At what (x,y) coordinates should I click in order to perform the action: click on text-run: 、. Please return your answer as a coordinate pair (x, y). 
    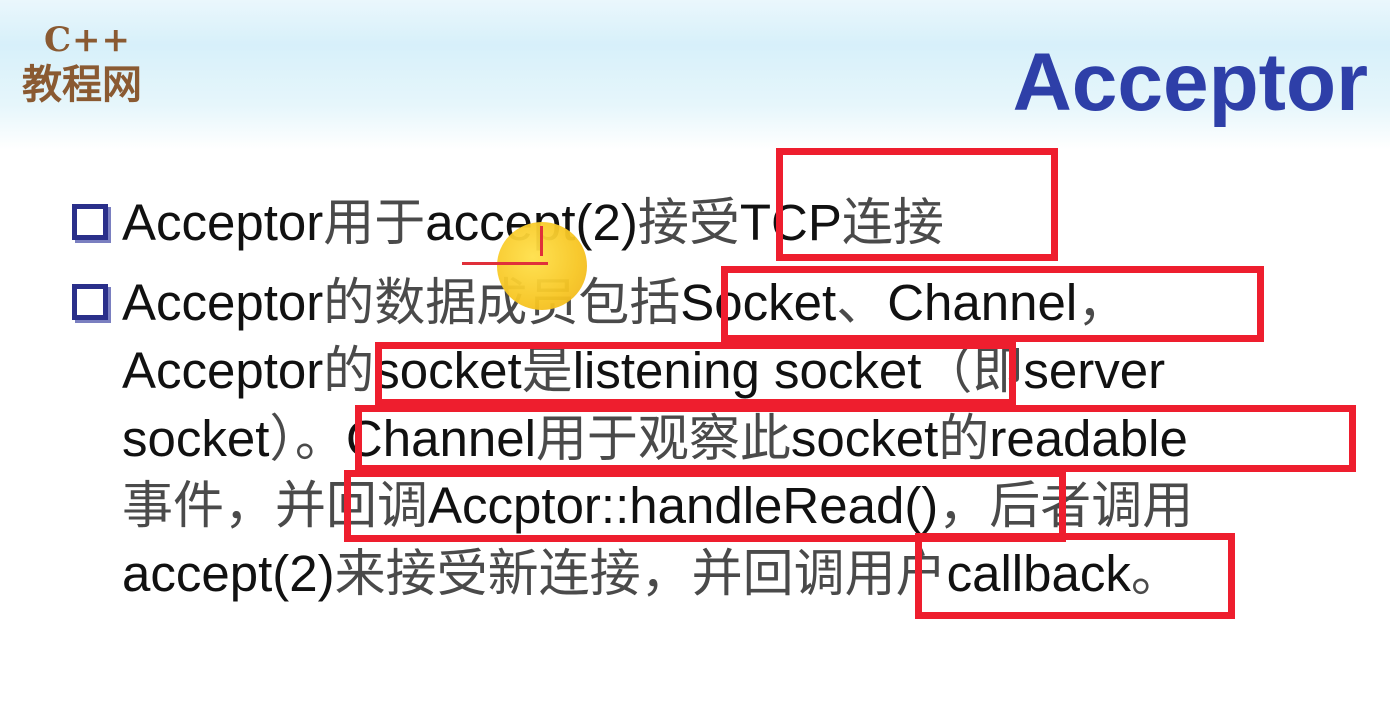
    Looking at the image, I should click on (862, 302).